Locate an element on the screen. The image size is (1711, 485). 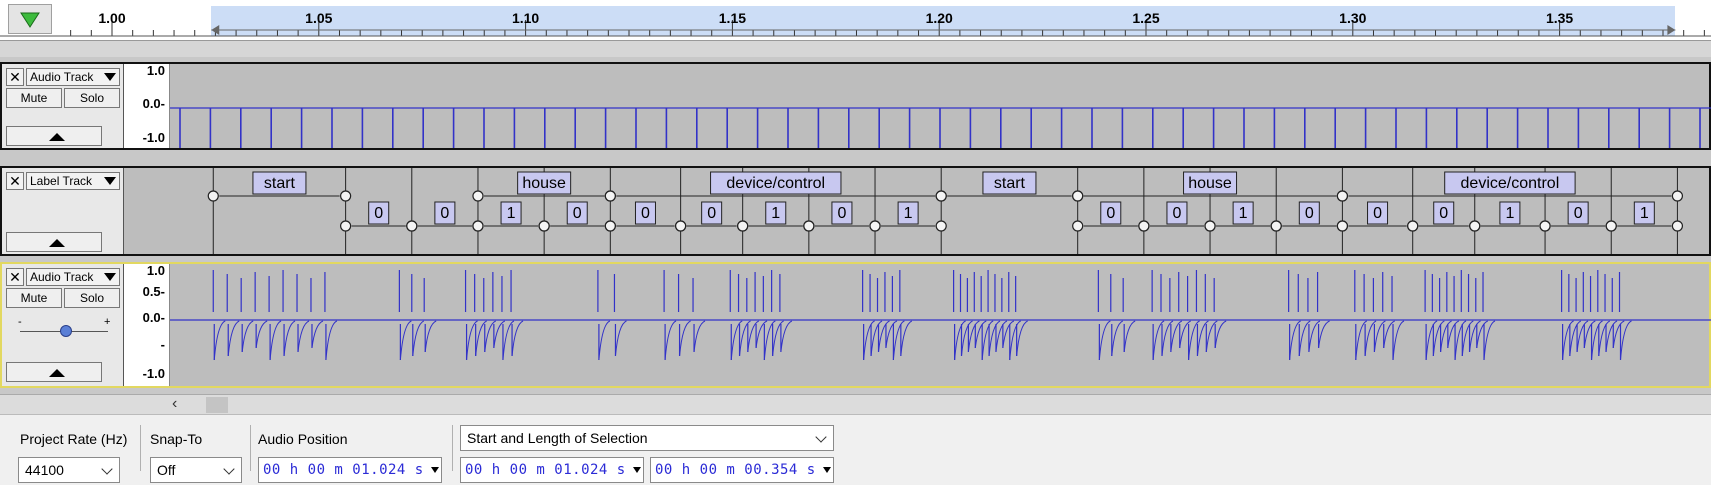
collapse-up-icon is located at coordinates (57, 243).